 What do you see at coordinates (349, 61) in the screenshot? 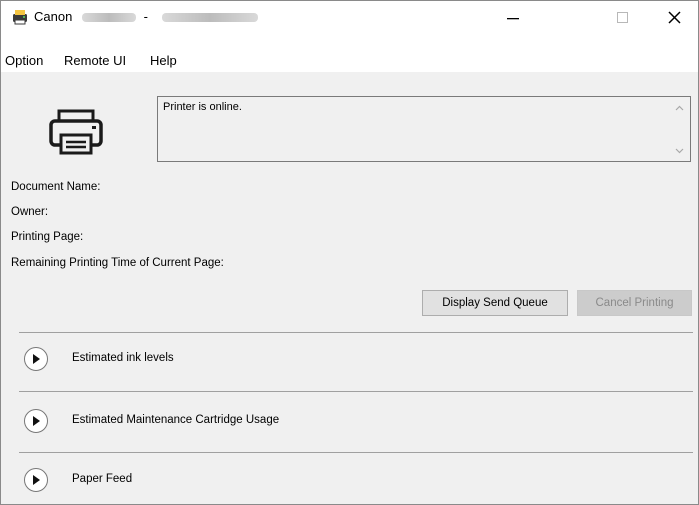
I see `menu-bar: Option Remote UI Help` at bounding box center [349, 61].